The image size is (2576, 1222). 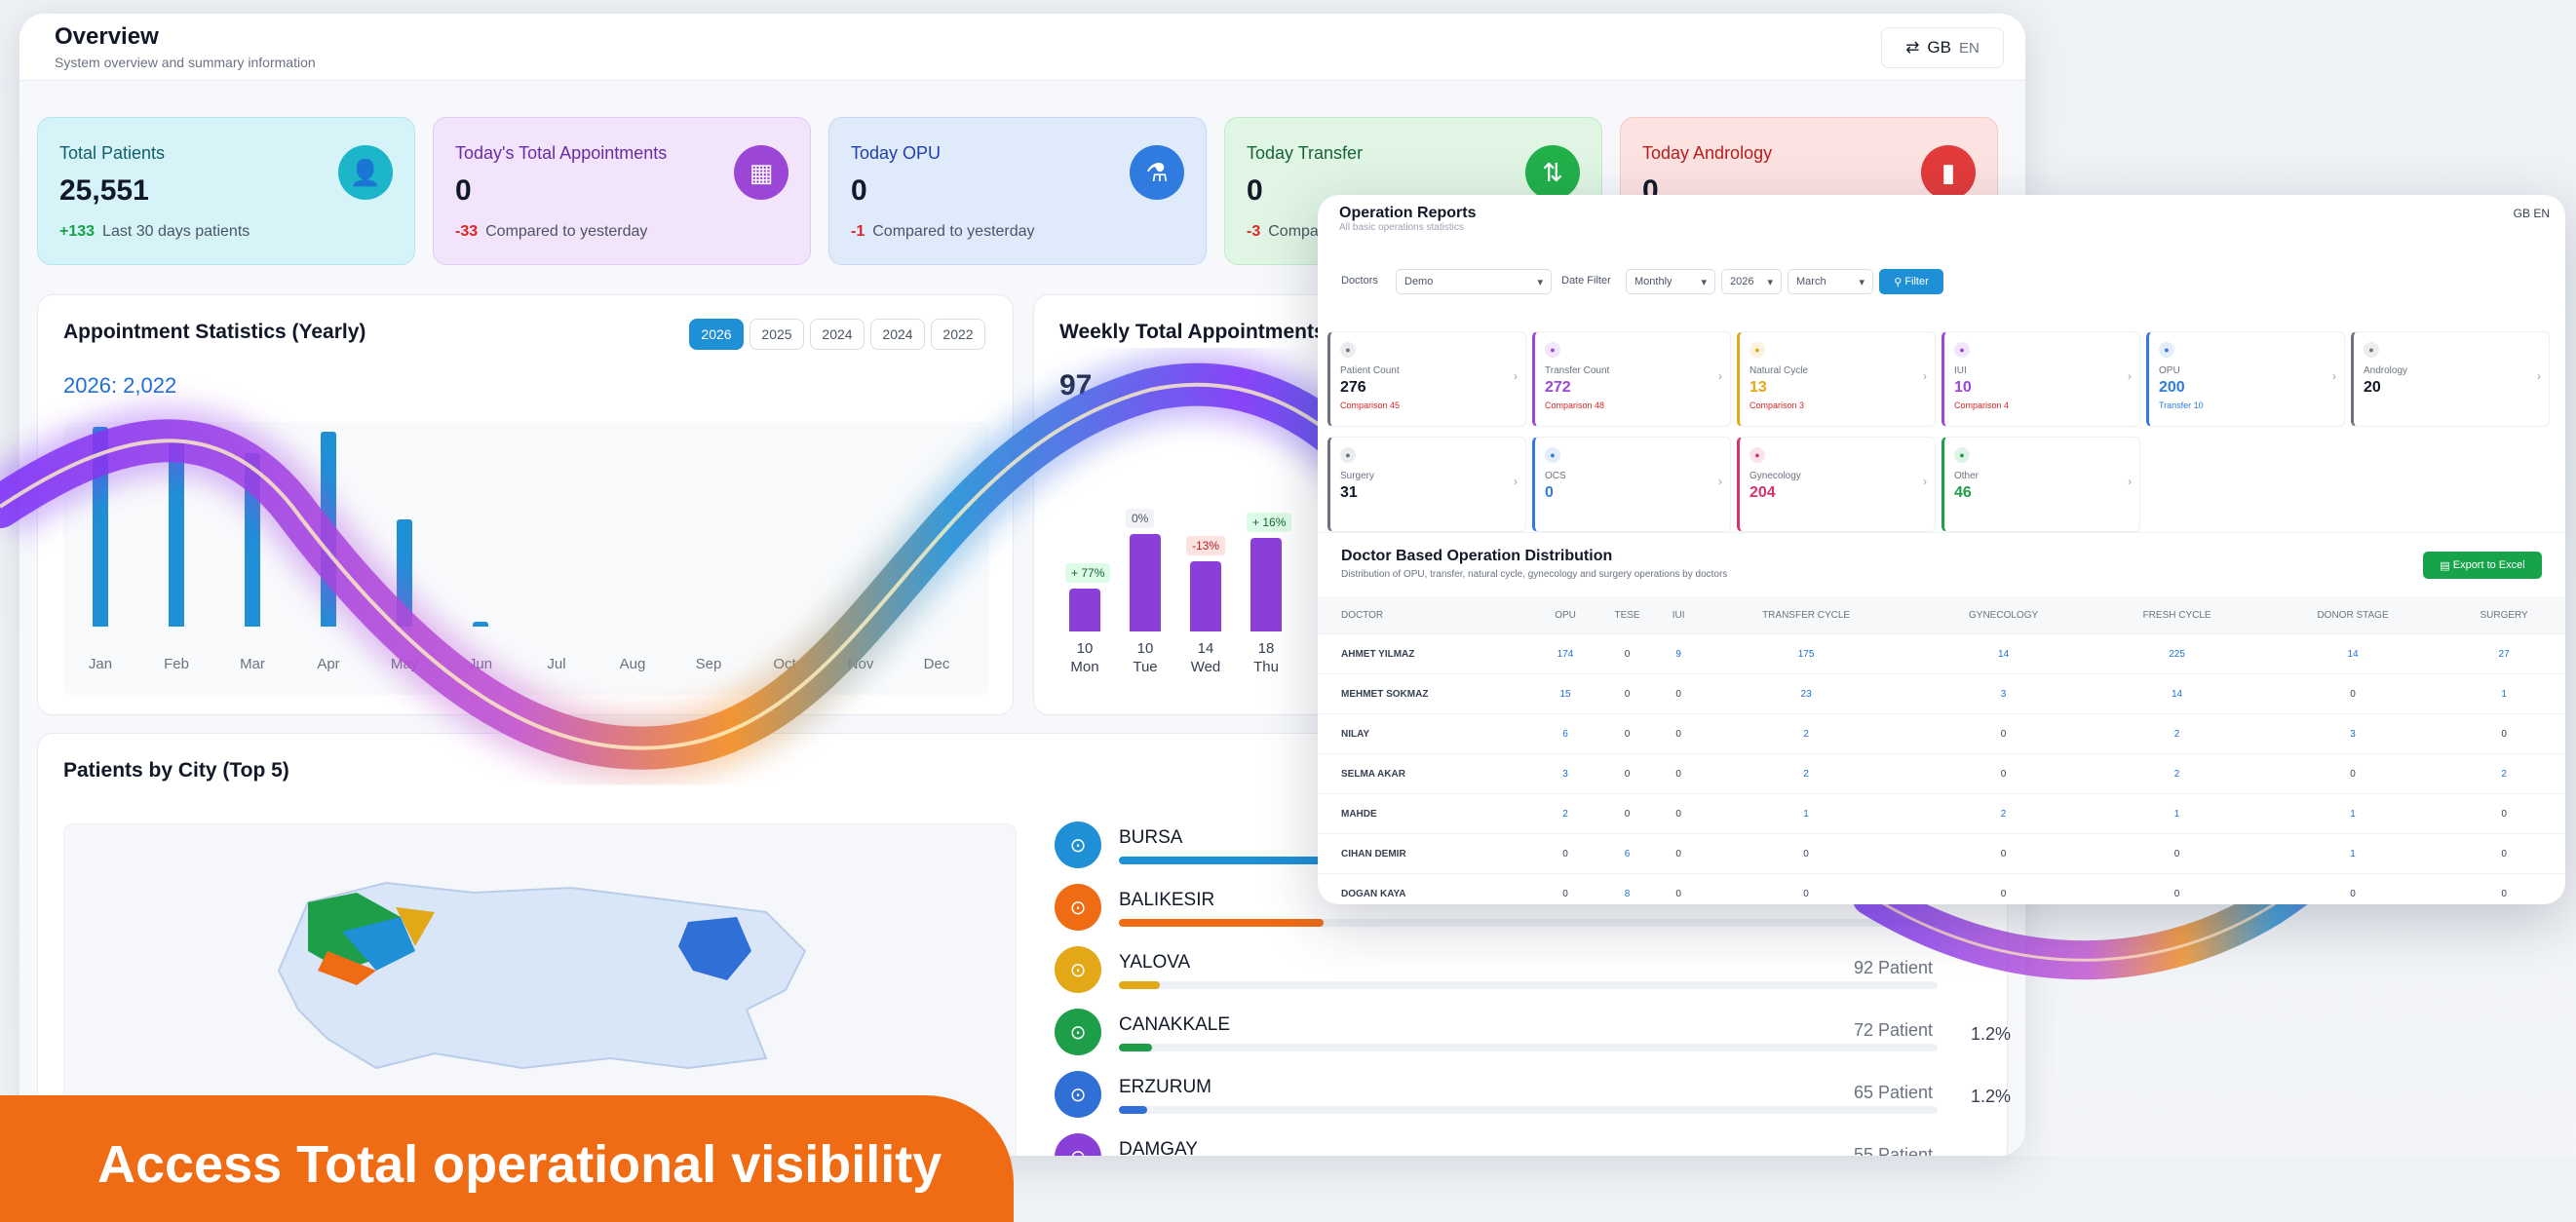 What do you see at coordinates (1941, 773) in the screenshot?
I see `table-row: SELMA AKAR 3 0 0 2 0 2 0 2` at bounding box center [1941, 773].